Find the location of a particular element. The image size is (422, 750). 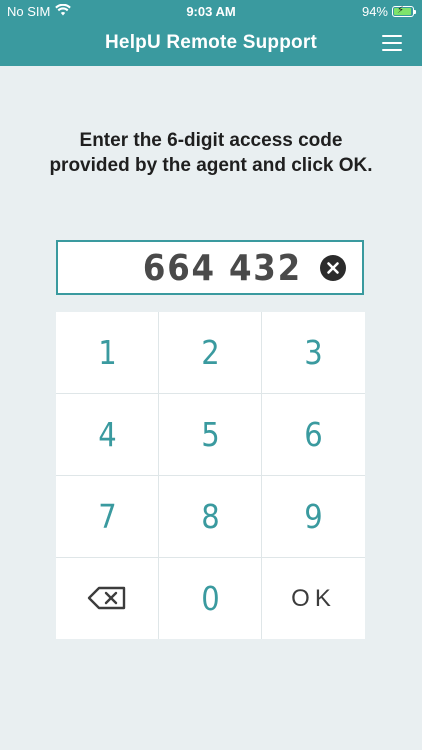

status-bar: No SIM 9:03 AM 94% ⚡ is located at coordinates (211, 12).